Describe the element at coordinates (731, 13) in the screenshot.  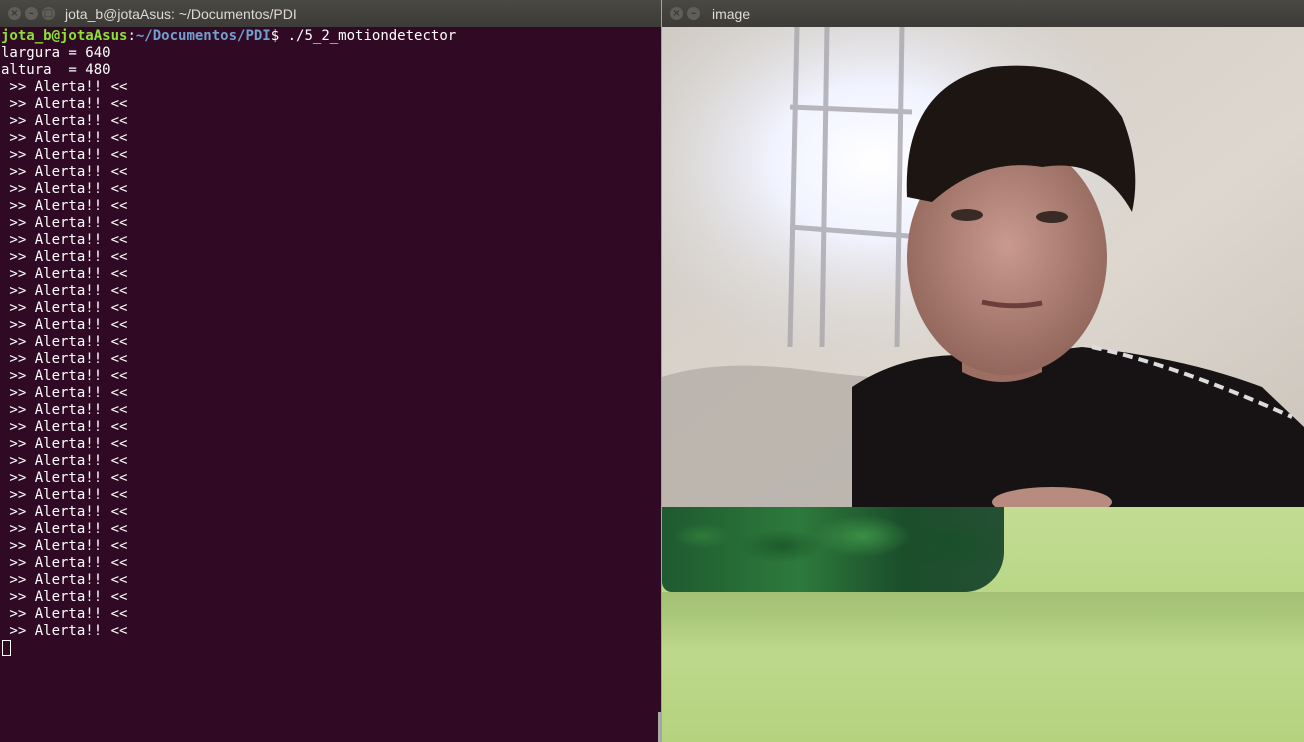
I see `image-title: image` at that location.